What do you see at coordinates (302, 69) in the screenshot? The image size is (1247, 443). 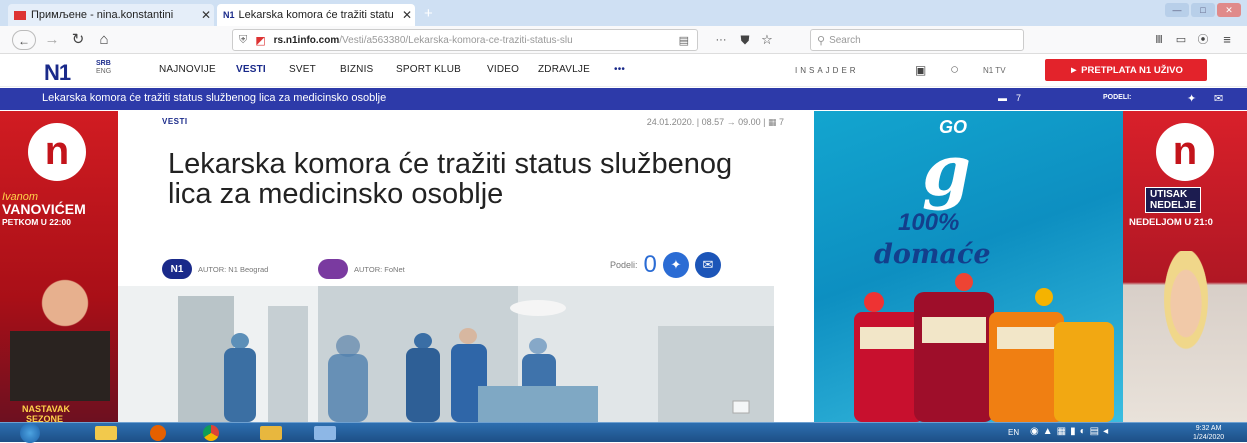 I see `menu-svet: SVET` at bounding box center [302, 69].